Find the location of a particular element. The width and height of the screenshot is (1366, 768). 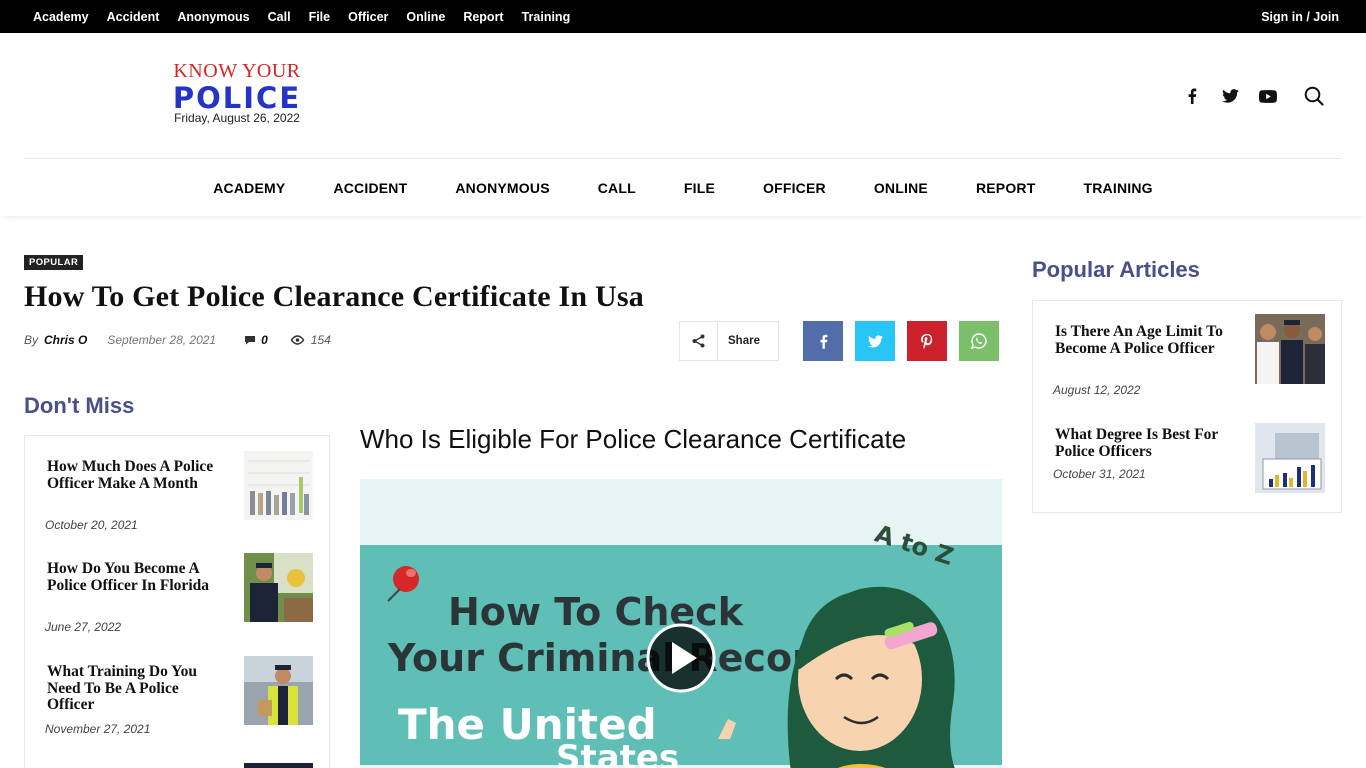

share-whatsapp-button is located at coordinates (979, 341).